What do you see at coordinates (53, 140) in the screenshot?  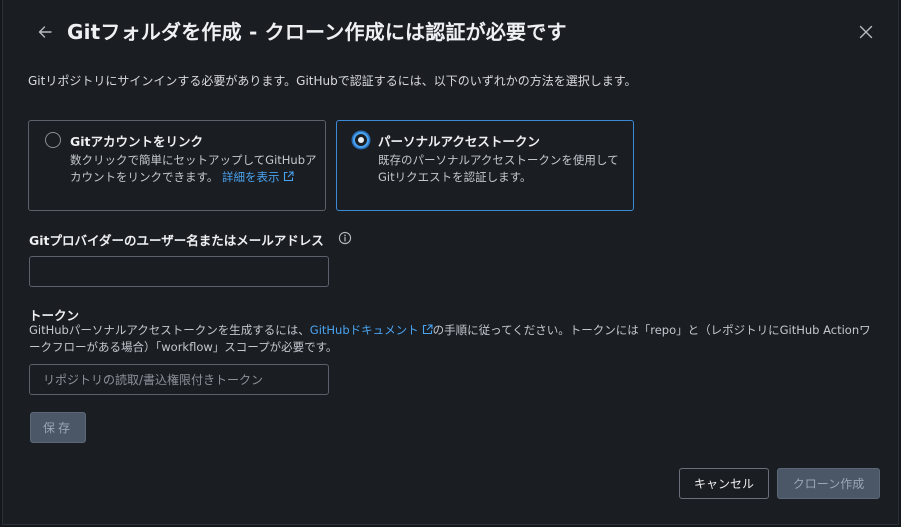 I see `radio-link-git-account` at bounding box center [53, 140].